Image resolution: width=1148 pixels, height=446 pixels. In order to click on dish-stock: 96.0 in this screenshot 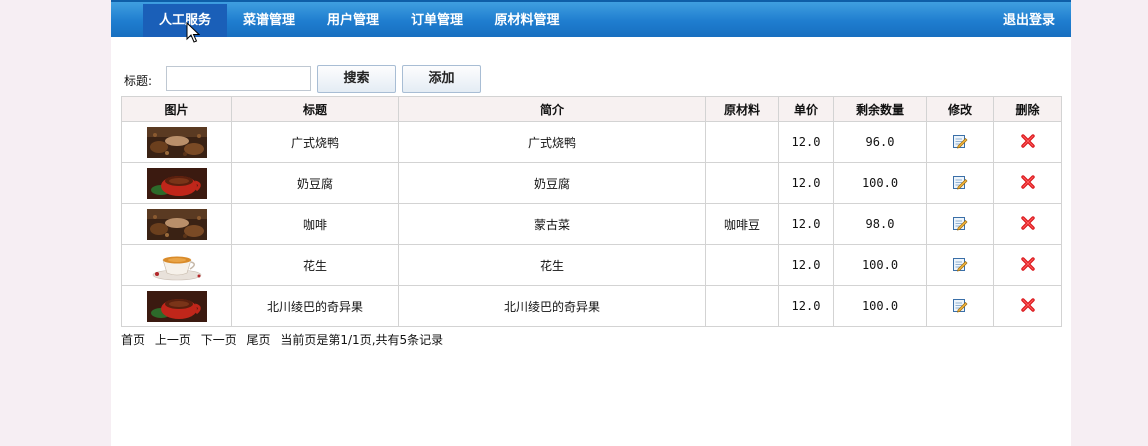, I will do `click(880, 142)`.